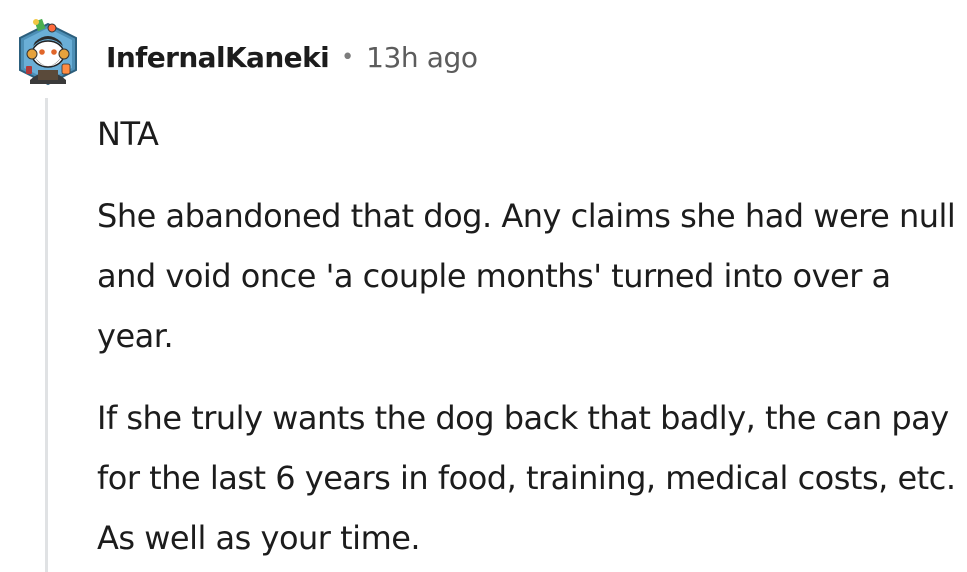  Describe the element at coordinates (46, 335) in the screenshot. I see `thread-line` at that location.